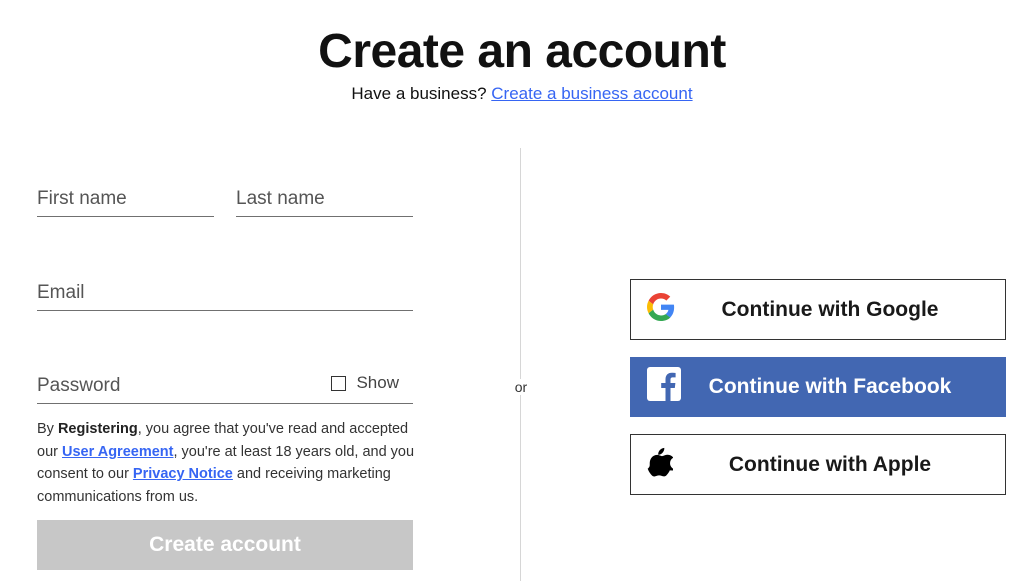 This screenshot has width=1024, height=581. I want to click on or-separator: or, so click(521, 387).